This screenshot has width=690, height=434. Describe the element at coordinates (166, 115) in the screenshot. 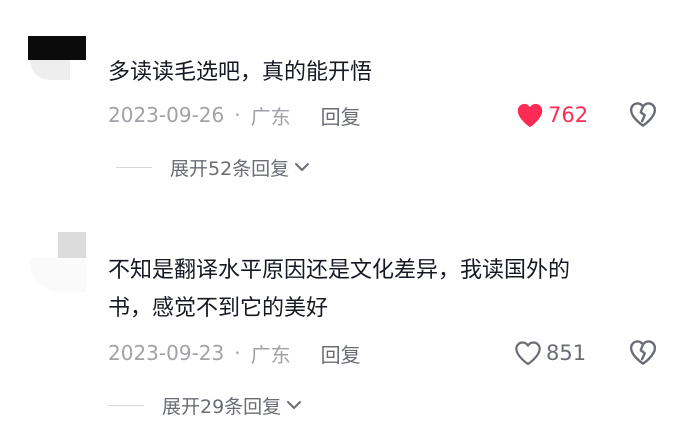

I see `comment-date: 2023-09-26` at that location.